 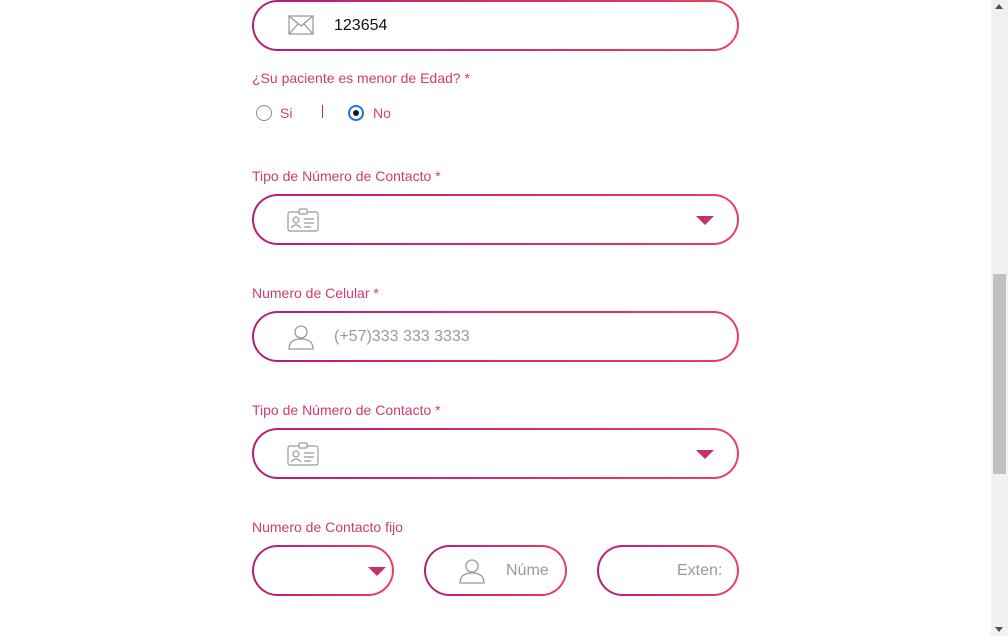 What do you see at coordinates (361, 78) in the screenshot?
I see `minor-question-label: ¿Su paciente es menor de Edad? *` at bounding box center [361, 78].